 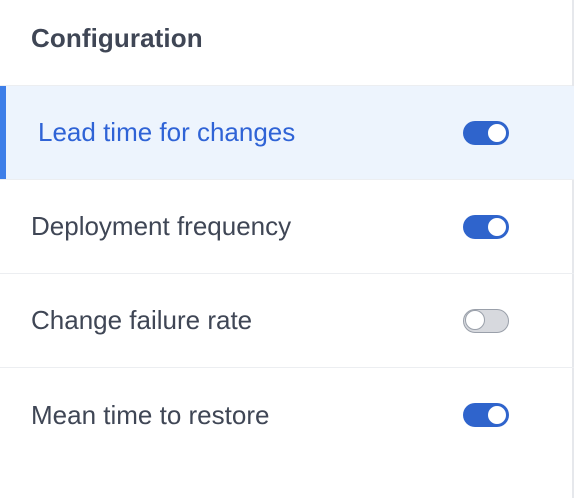 What do you see at coordinates (3, 132) in the screenshot?
I see `active-indicator` at bounding box center [3, 132].